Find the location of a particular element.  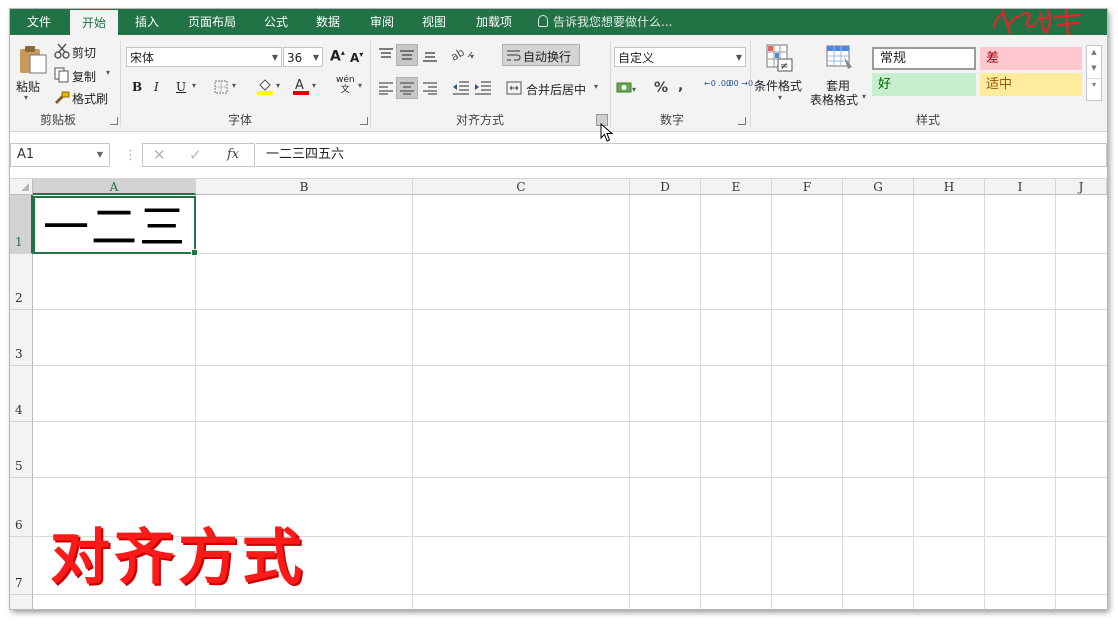

row-header-3: 3 is located at coordinates (21, 338).